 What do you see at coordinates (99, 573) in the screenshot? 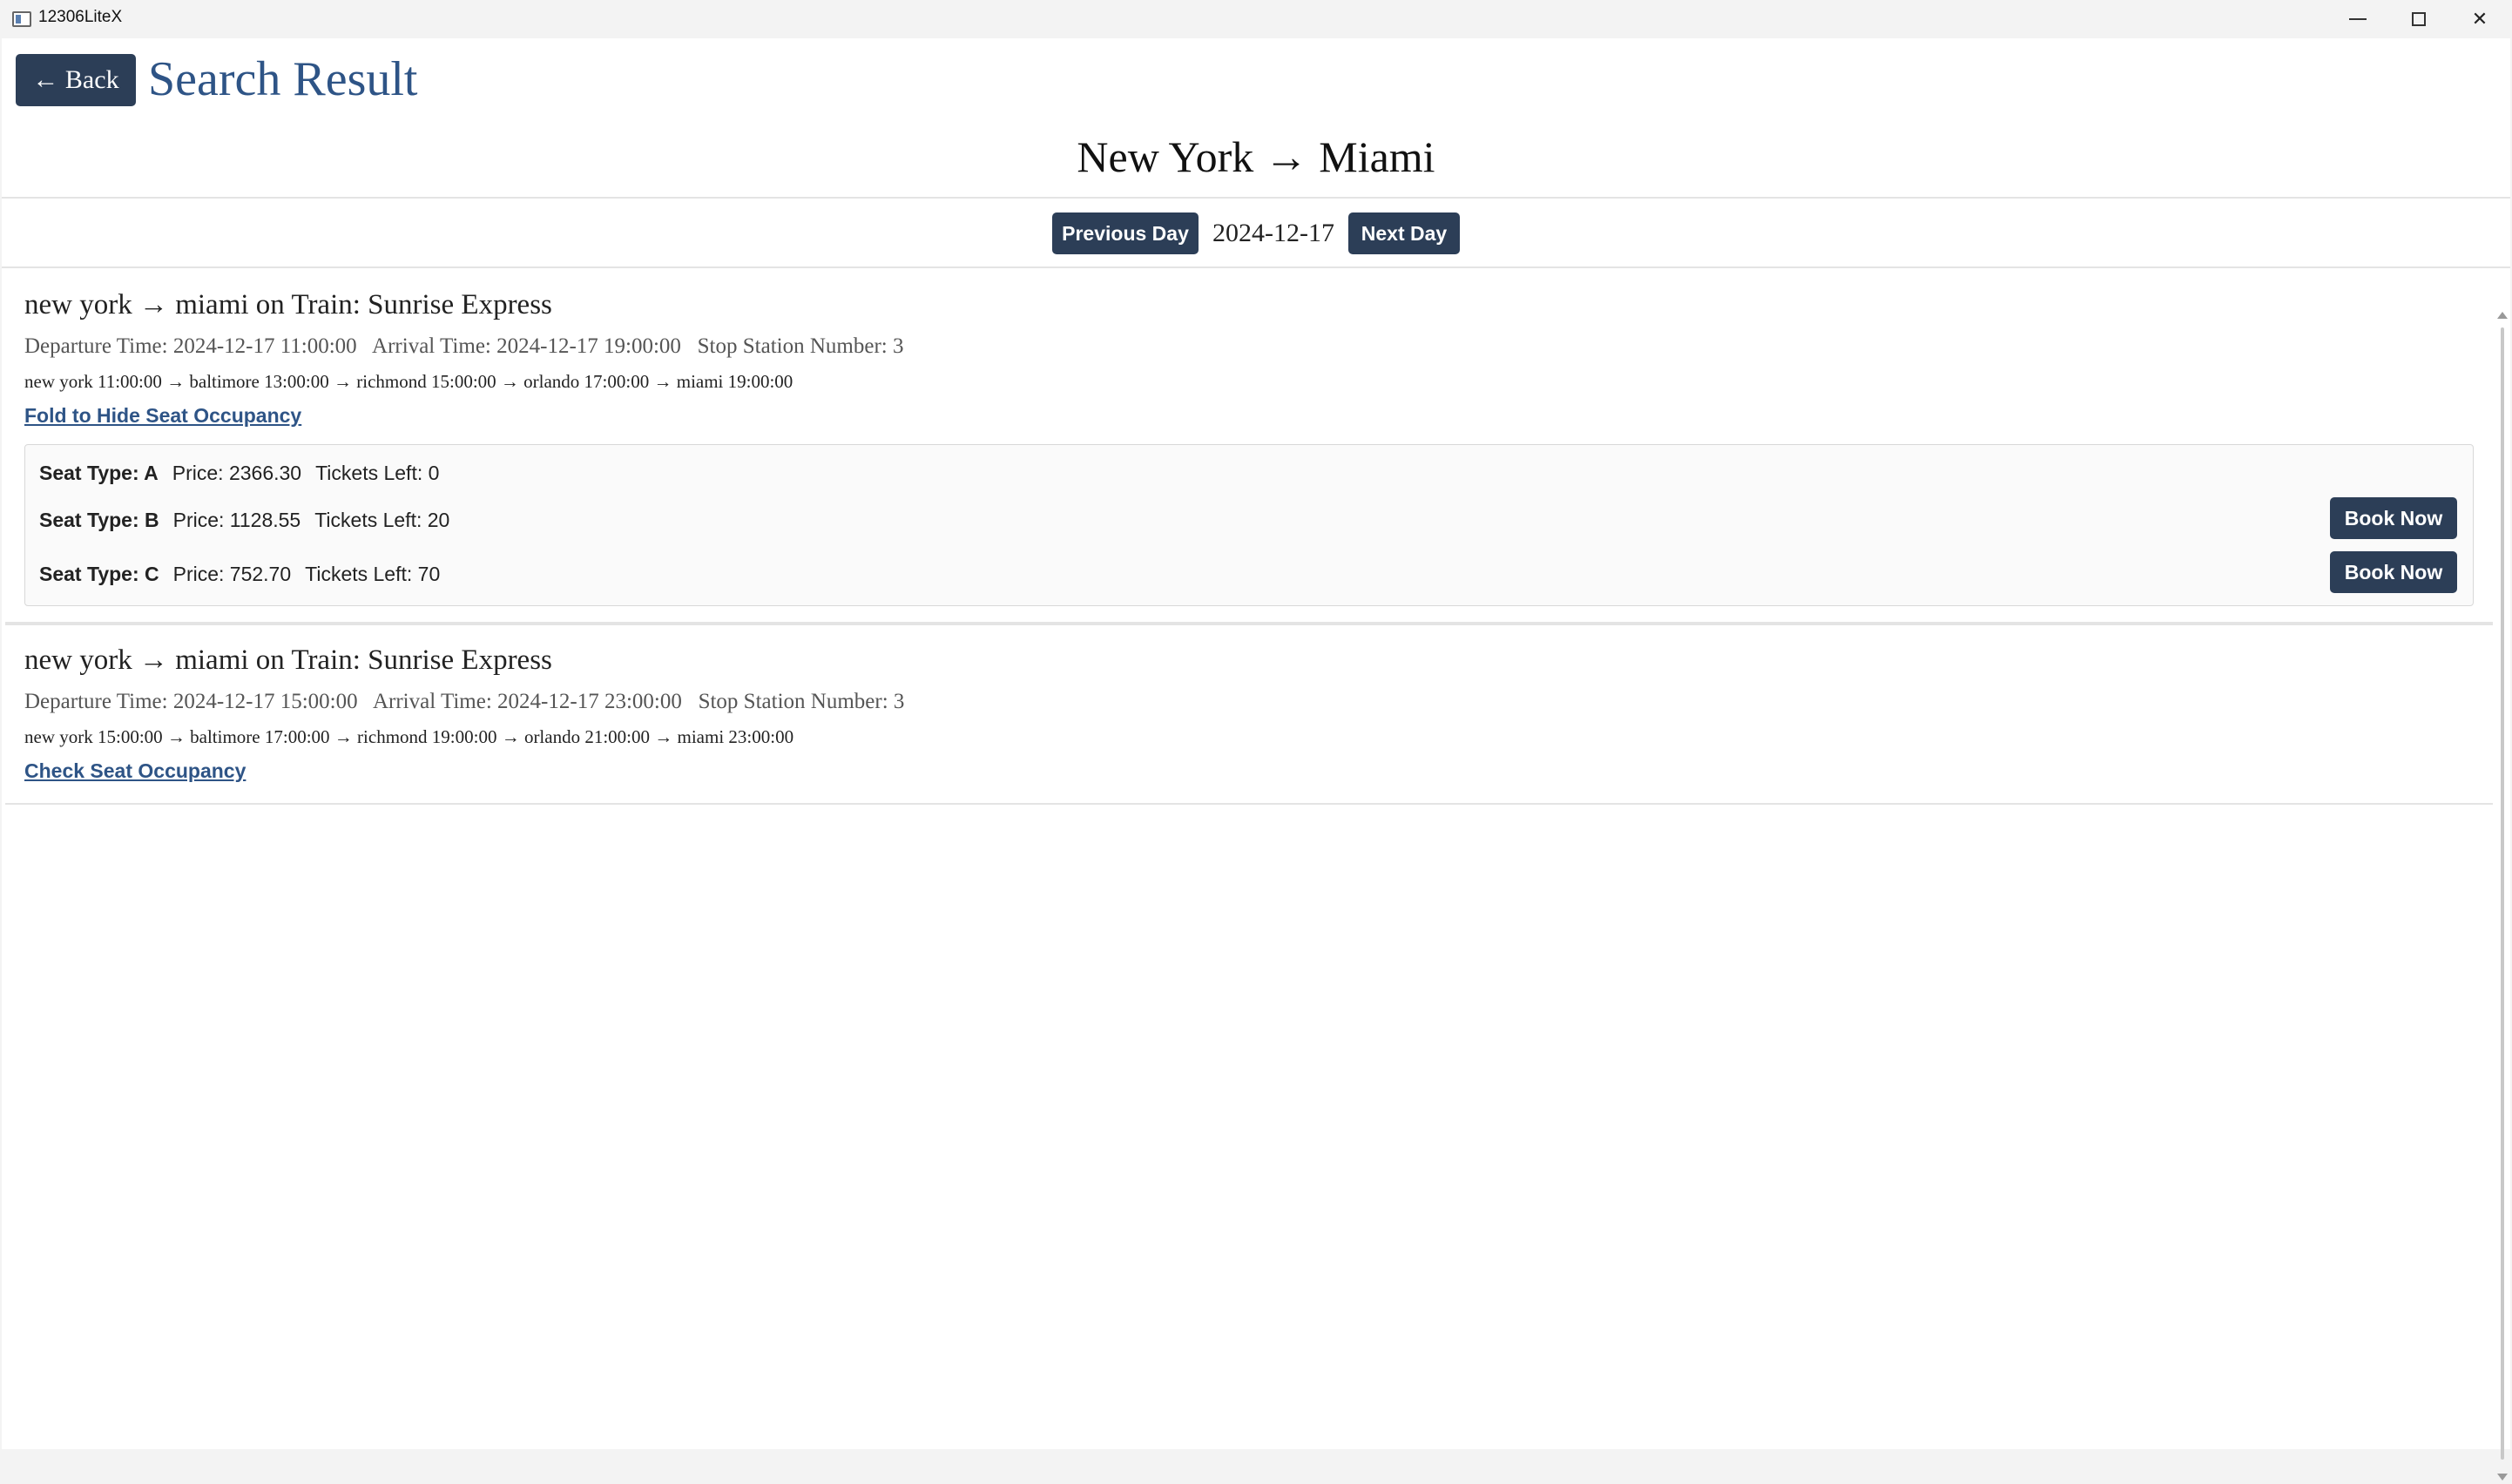
I see `seat-type: Seat Type: C` at bounding box center [99, 573].